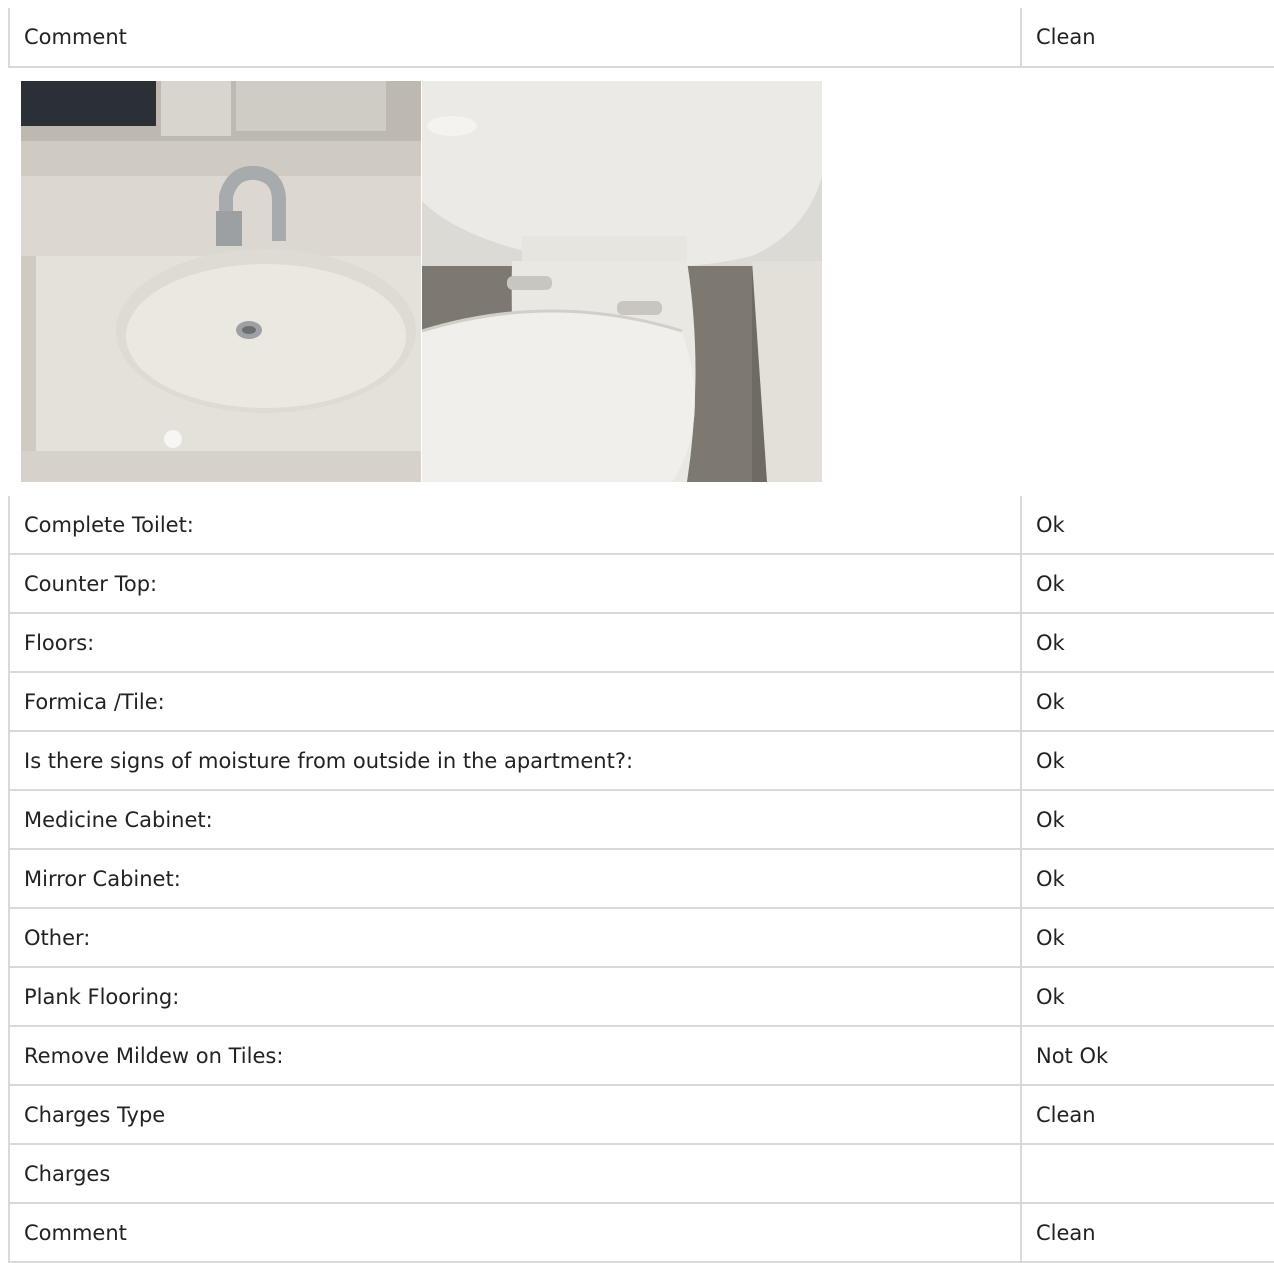 The width and height of the screenshot is (1274, 1263). Describe the element at coordinates (514, 997) in the screenshot. I see `row-label: Plank Flooring:` at that location.